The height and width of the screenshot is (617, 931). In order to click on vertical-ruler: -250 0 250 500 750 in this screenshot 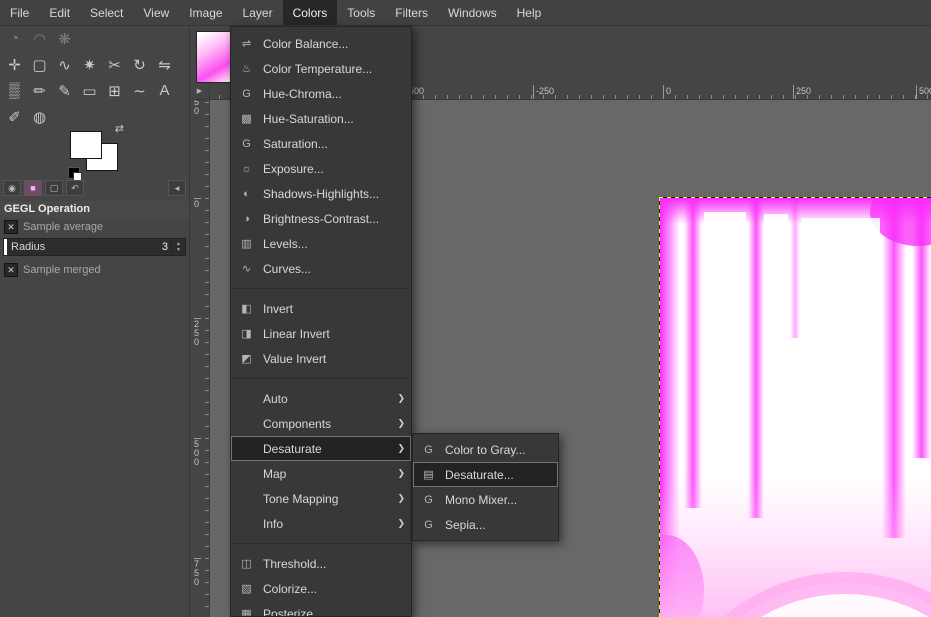, I will do `click(200, 358)`.